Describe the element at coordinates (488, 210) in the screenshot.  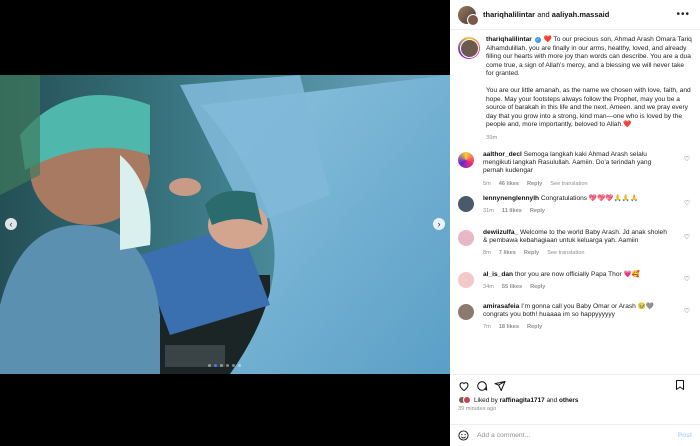
I see `comment-time: 31m` at that location.